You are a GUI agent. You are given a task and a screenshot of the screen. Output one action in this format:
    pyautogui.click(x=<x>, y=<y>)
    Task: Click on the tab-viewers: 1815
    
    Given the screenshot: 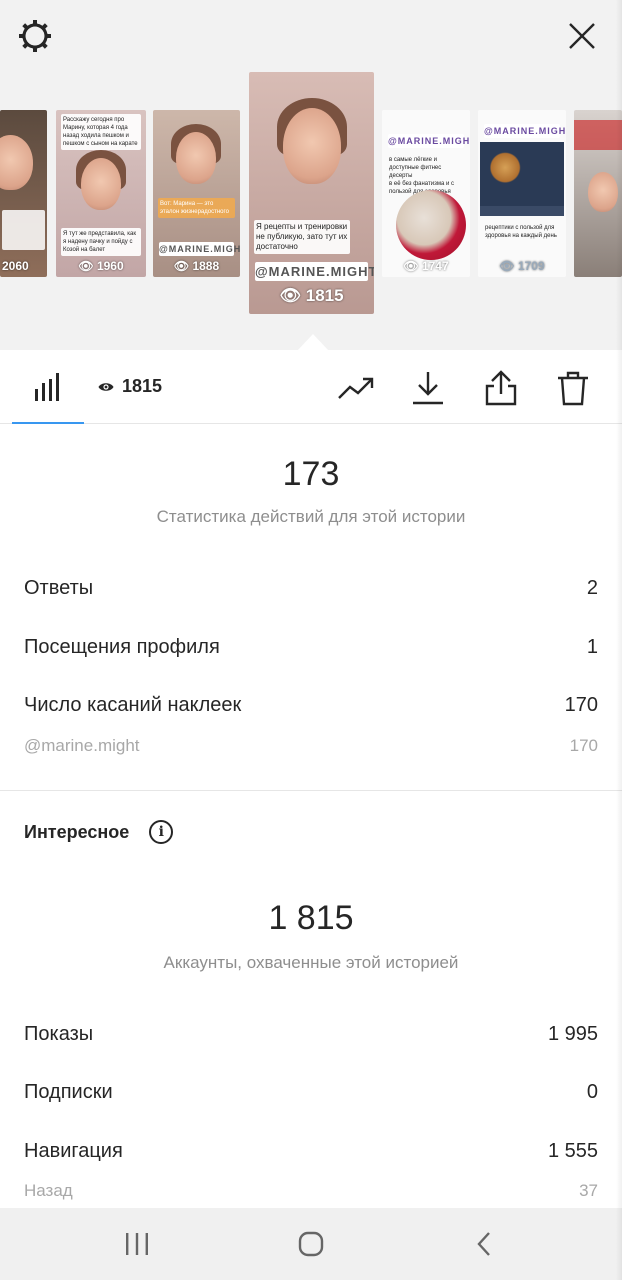 What is the action you would take?
    pyautogui.click(x=130, y=386)
    